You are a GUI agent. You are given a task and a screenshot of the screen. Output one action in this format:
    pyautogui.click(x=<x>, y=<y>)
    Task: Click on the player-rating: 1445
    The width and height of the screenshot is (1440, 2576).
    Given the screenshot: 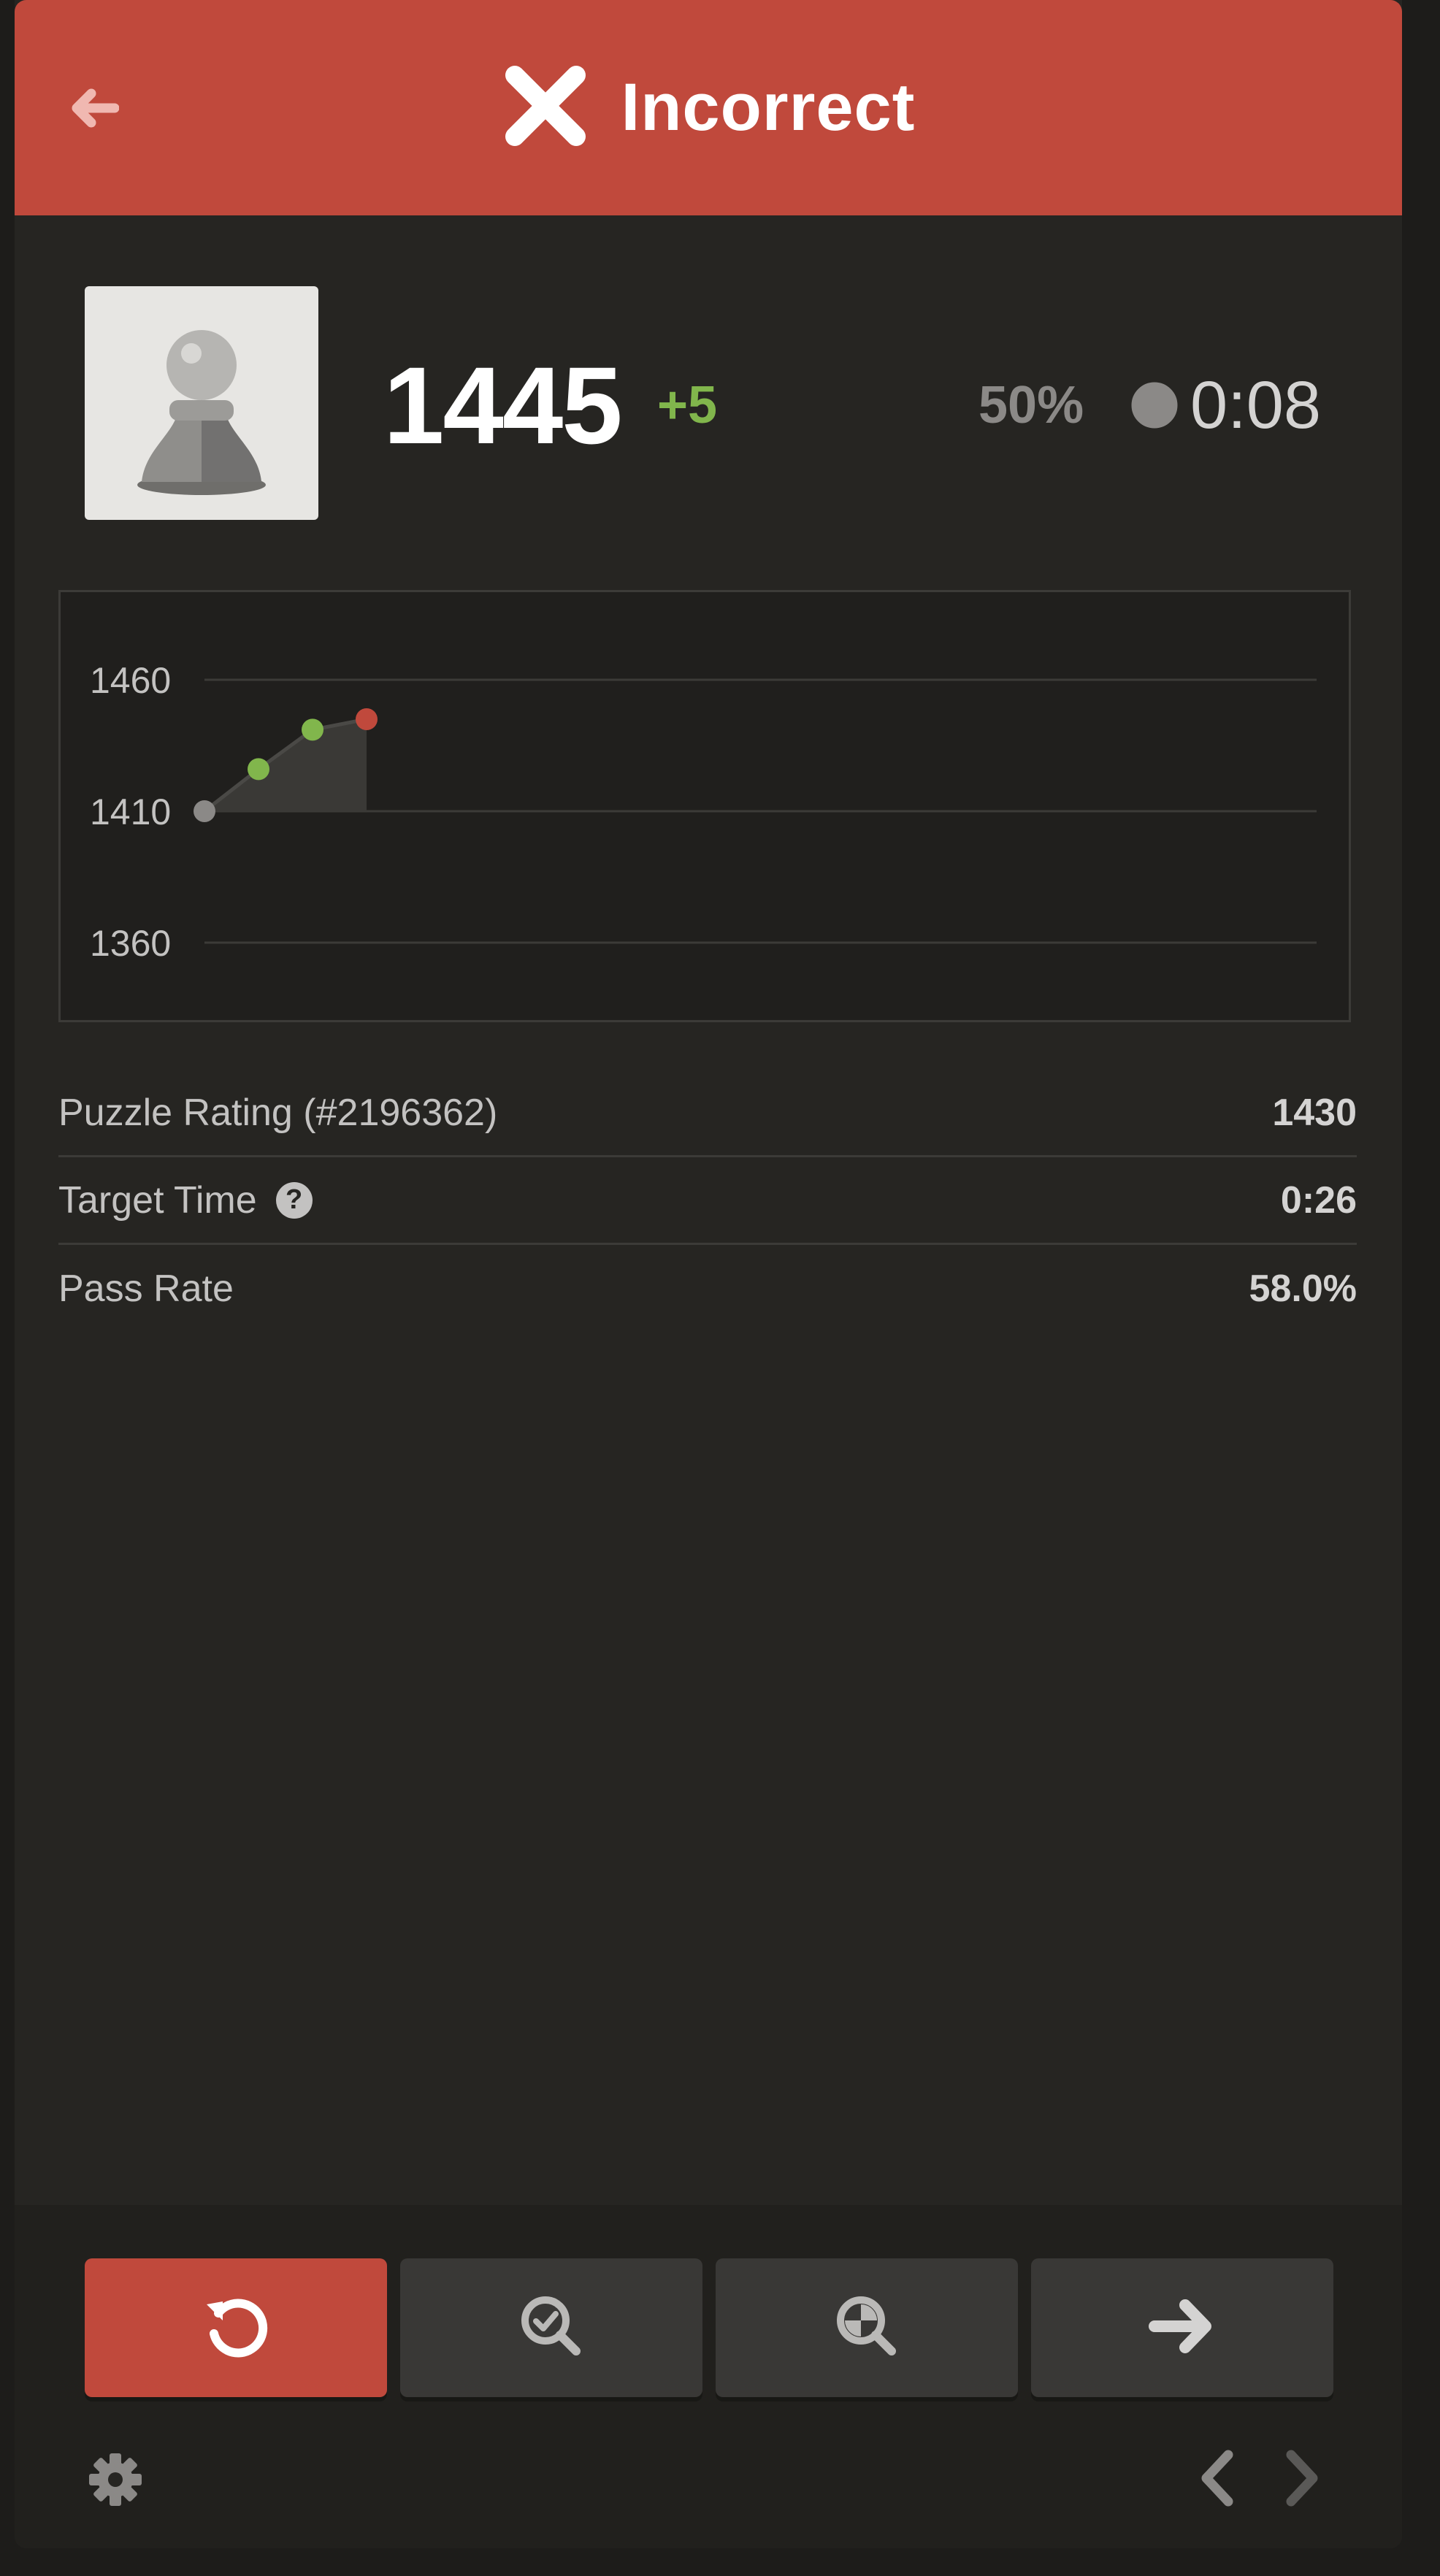 What is the action you would take?
    pyautogui.click(x=503, y=406)
    